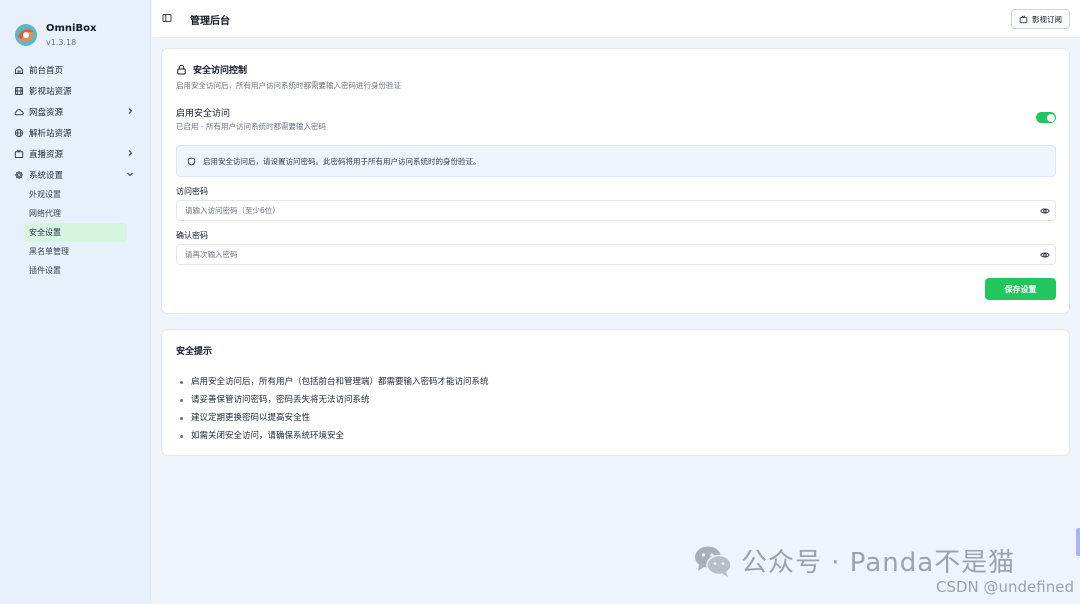  I want to click on home-icon, so click(19, 70).